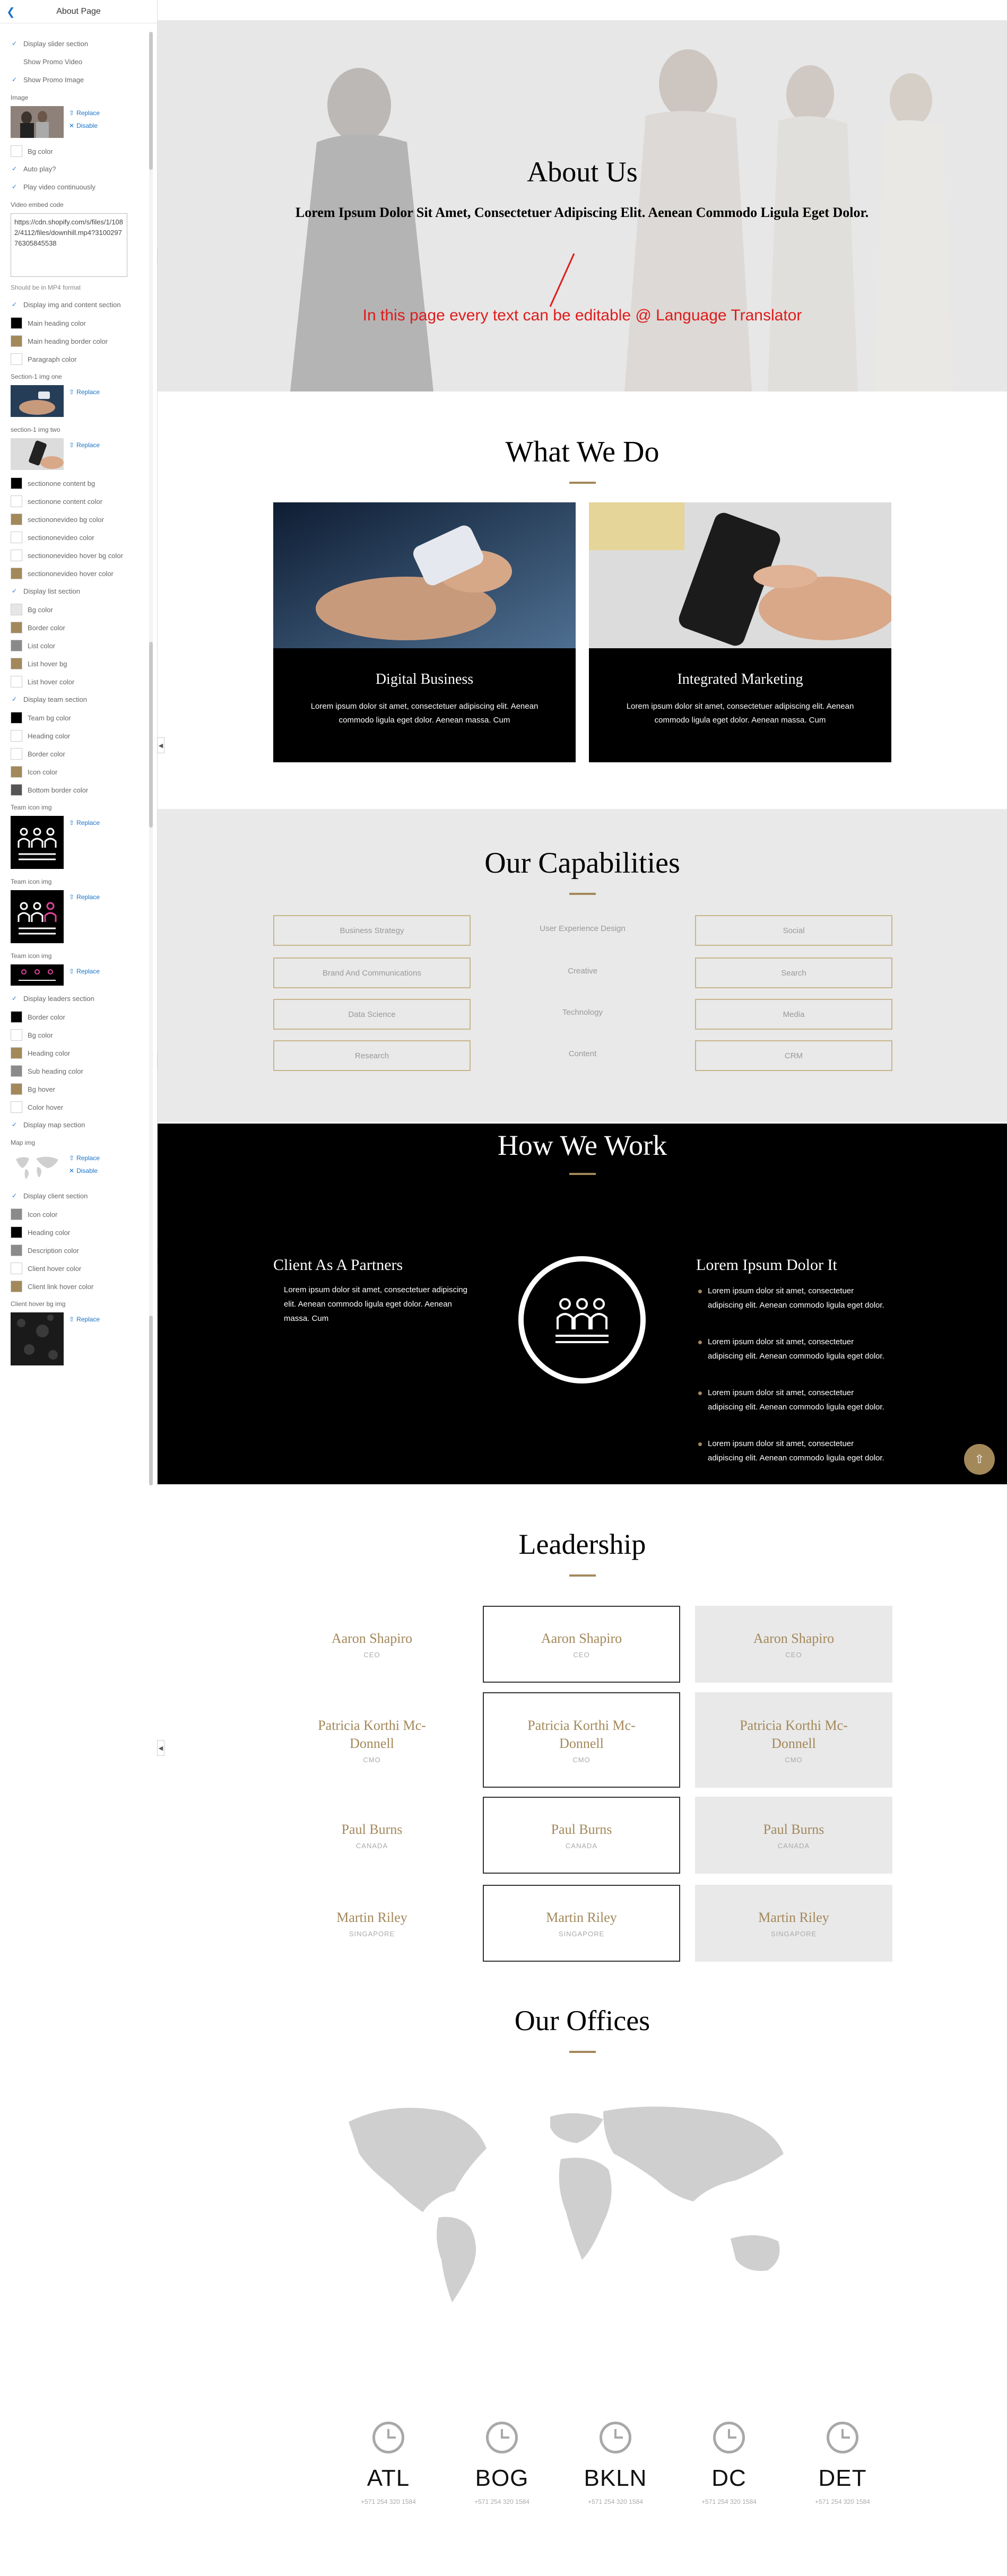  What do you see at coordinates (74, 520) in the screenshot?
I see `color-setting-row: sectiononevideo bg color` at bounding box center [74, 520].